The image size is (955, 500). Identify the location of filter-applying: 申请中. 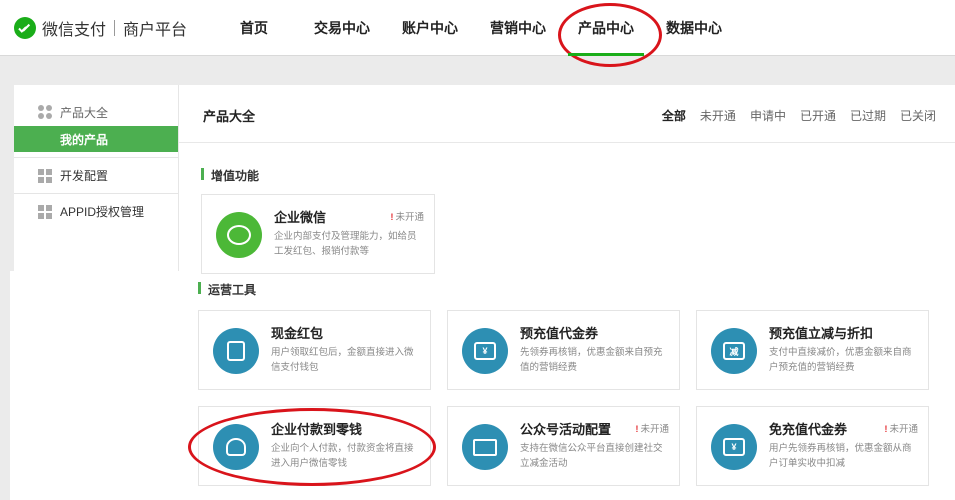
(768, 115).